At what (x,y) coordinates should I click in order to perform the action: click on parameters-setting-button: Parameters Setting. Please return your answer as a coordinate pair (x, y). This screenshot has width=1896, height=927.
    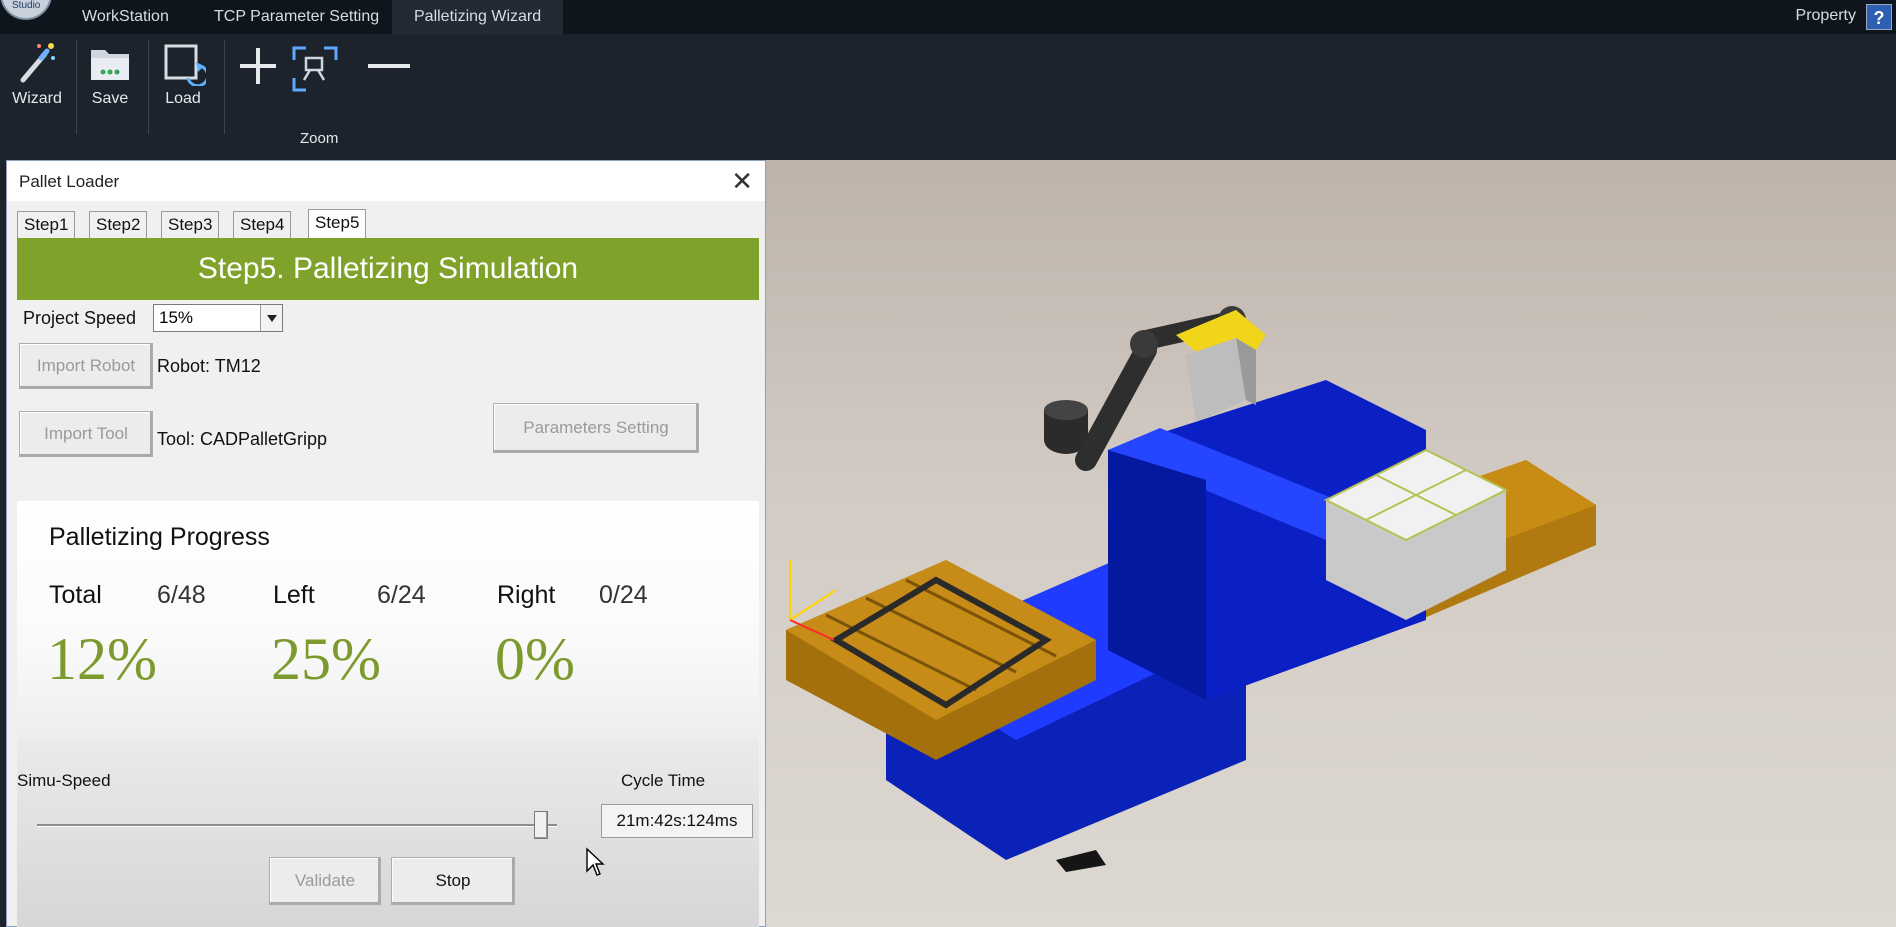
    Looking at the image, I should click on (596, 428).